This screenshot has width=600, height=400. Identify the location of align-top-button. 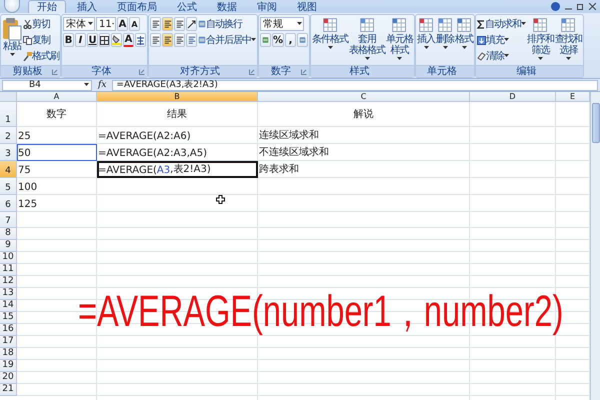
(155, 24).